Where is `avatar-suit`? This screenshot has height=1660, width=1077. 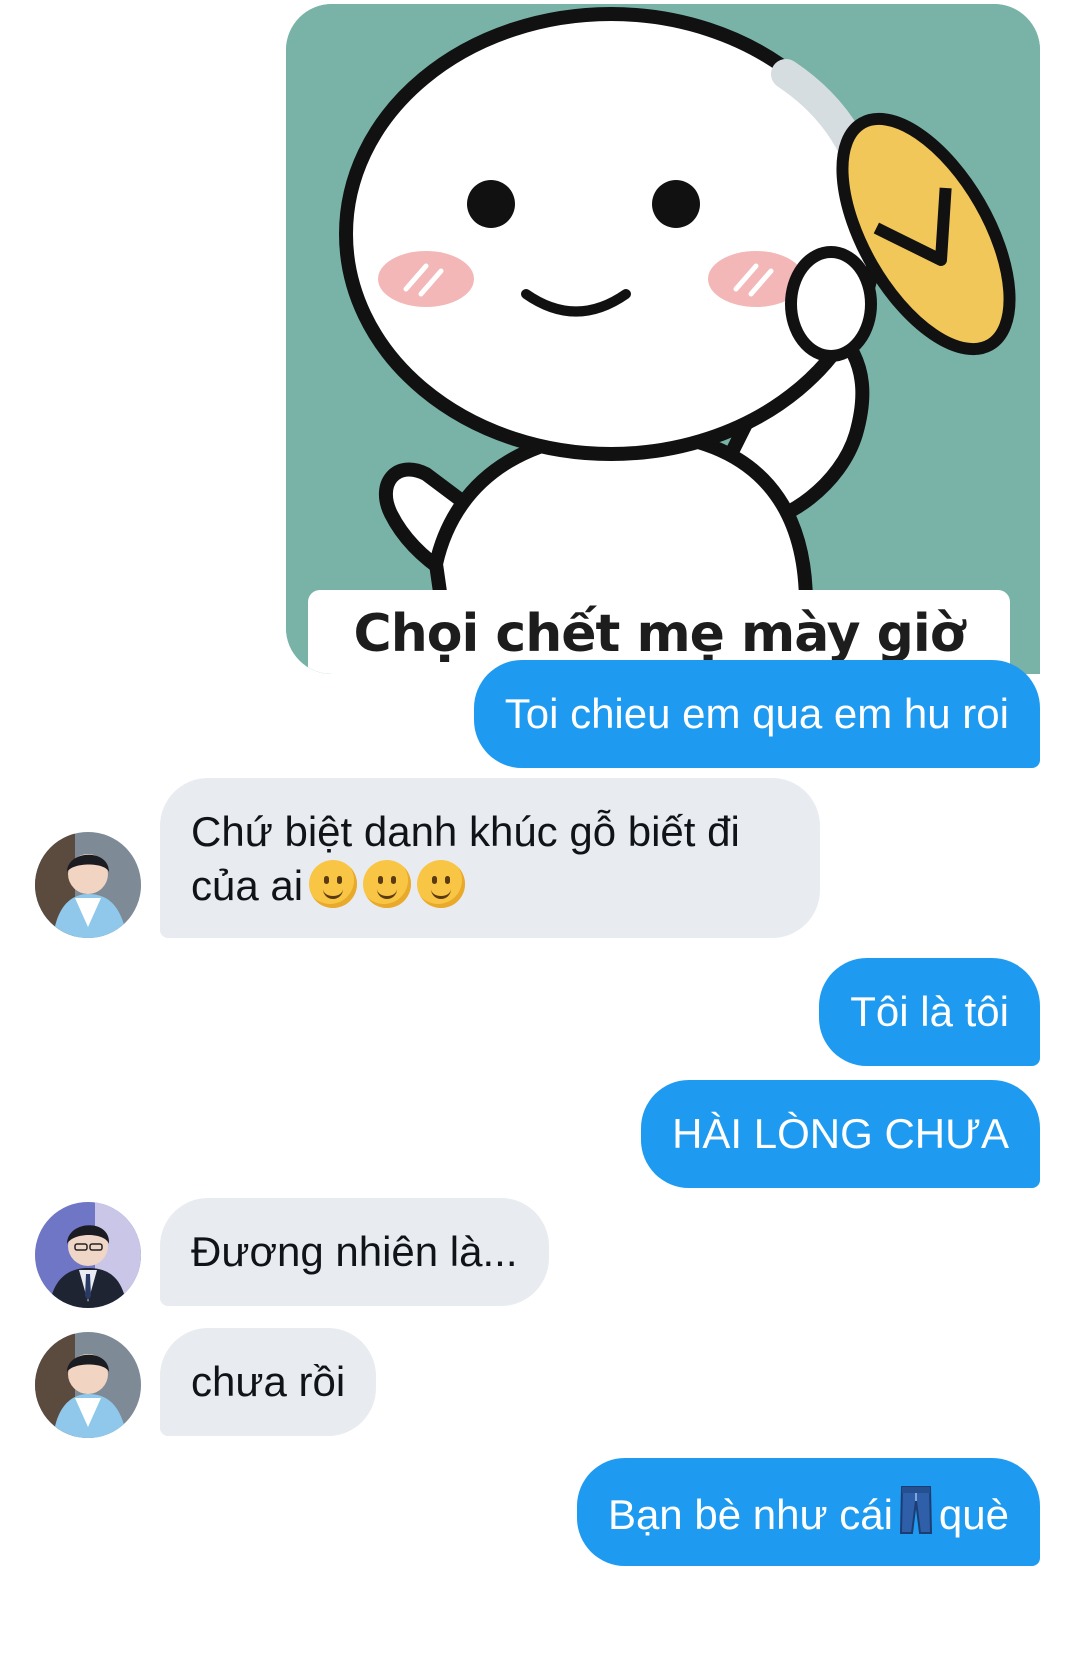 avatar-suit is located at coordinates (88, 1255).